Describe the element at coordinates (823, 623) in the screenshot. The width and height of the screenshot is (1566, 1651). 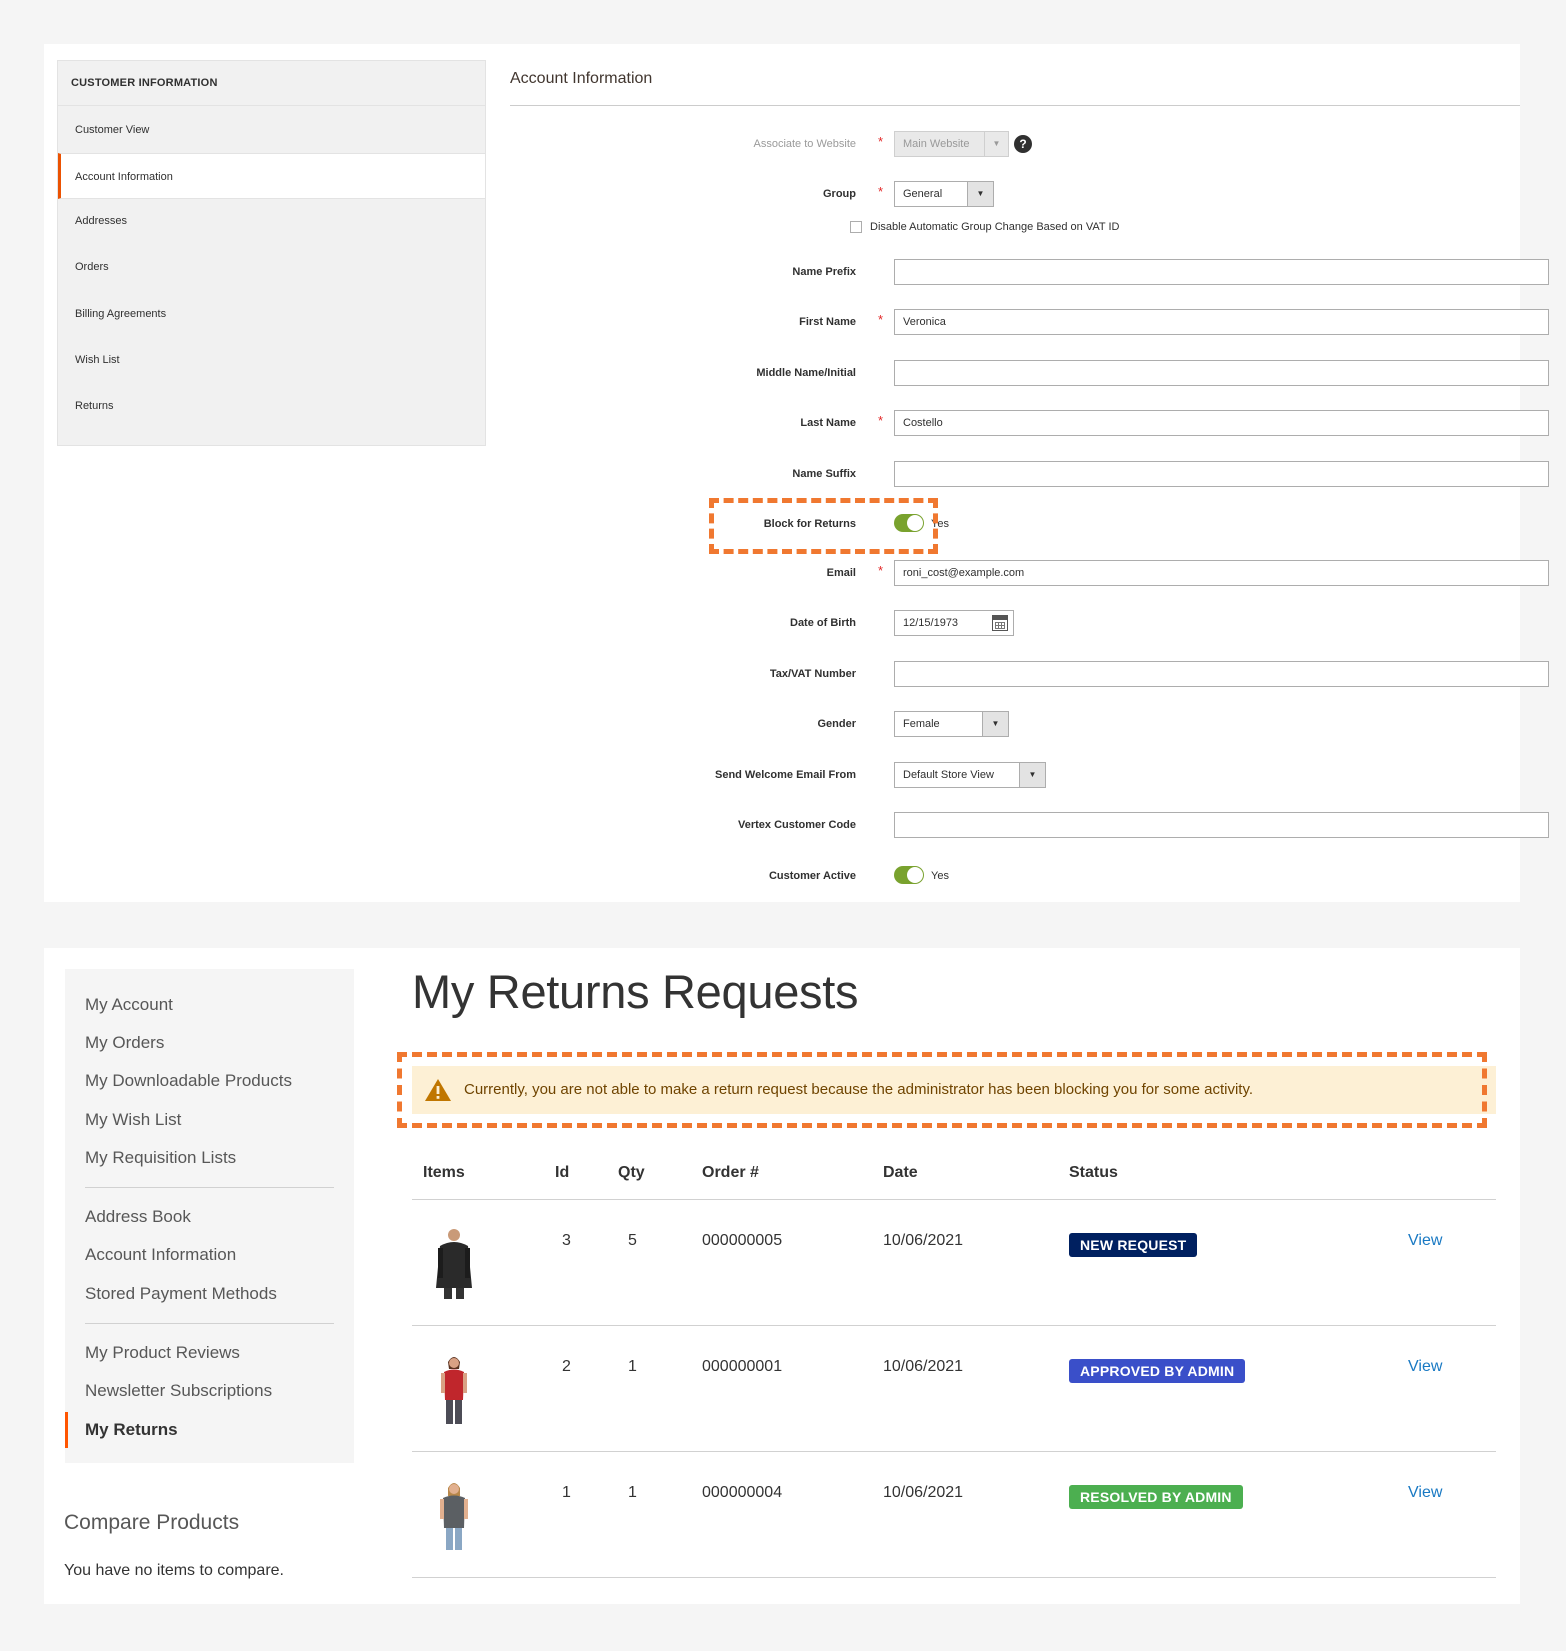
I see `dob-label: Date of Birth` at that location.